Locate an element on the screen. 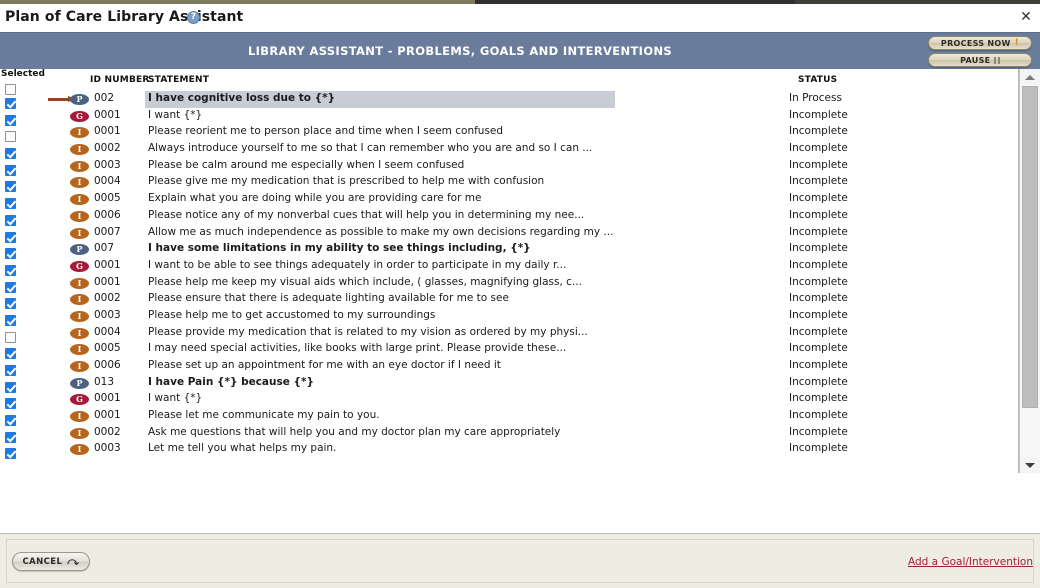 This screenshot has width=1040, height=588. column-header-selected: Selected is located at coordinates (23, 74).